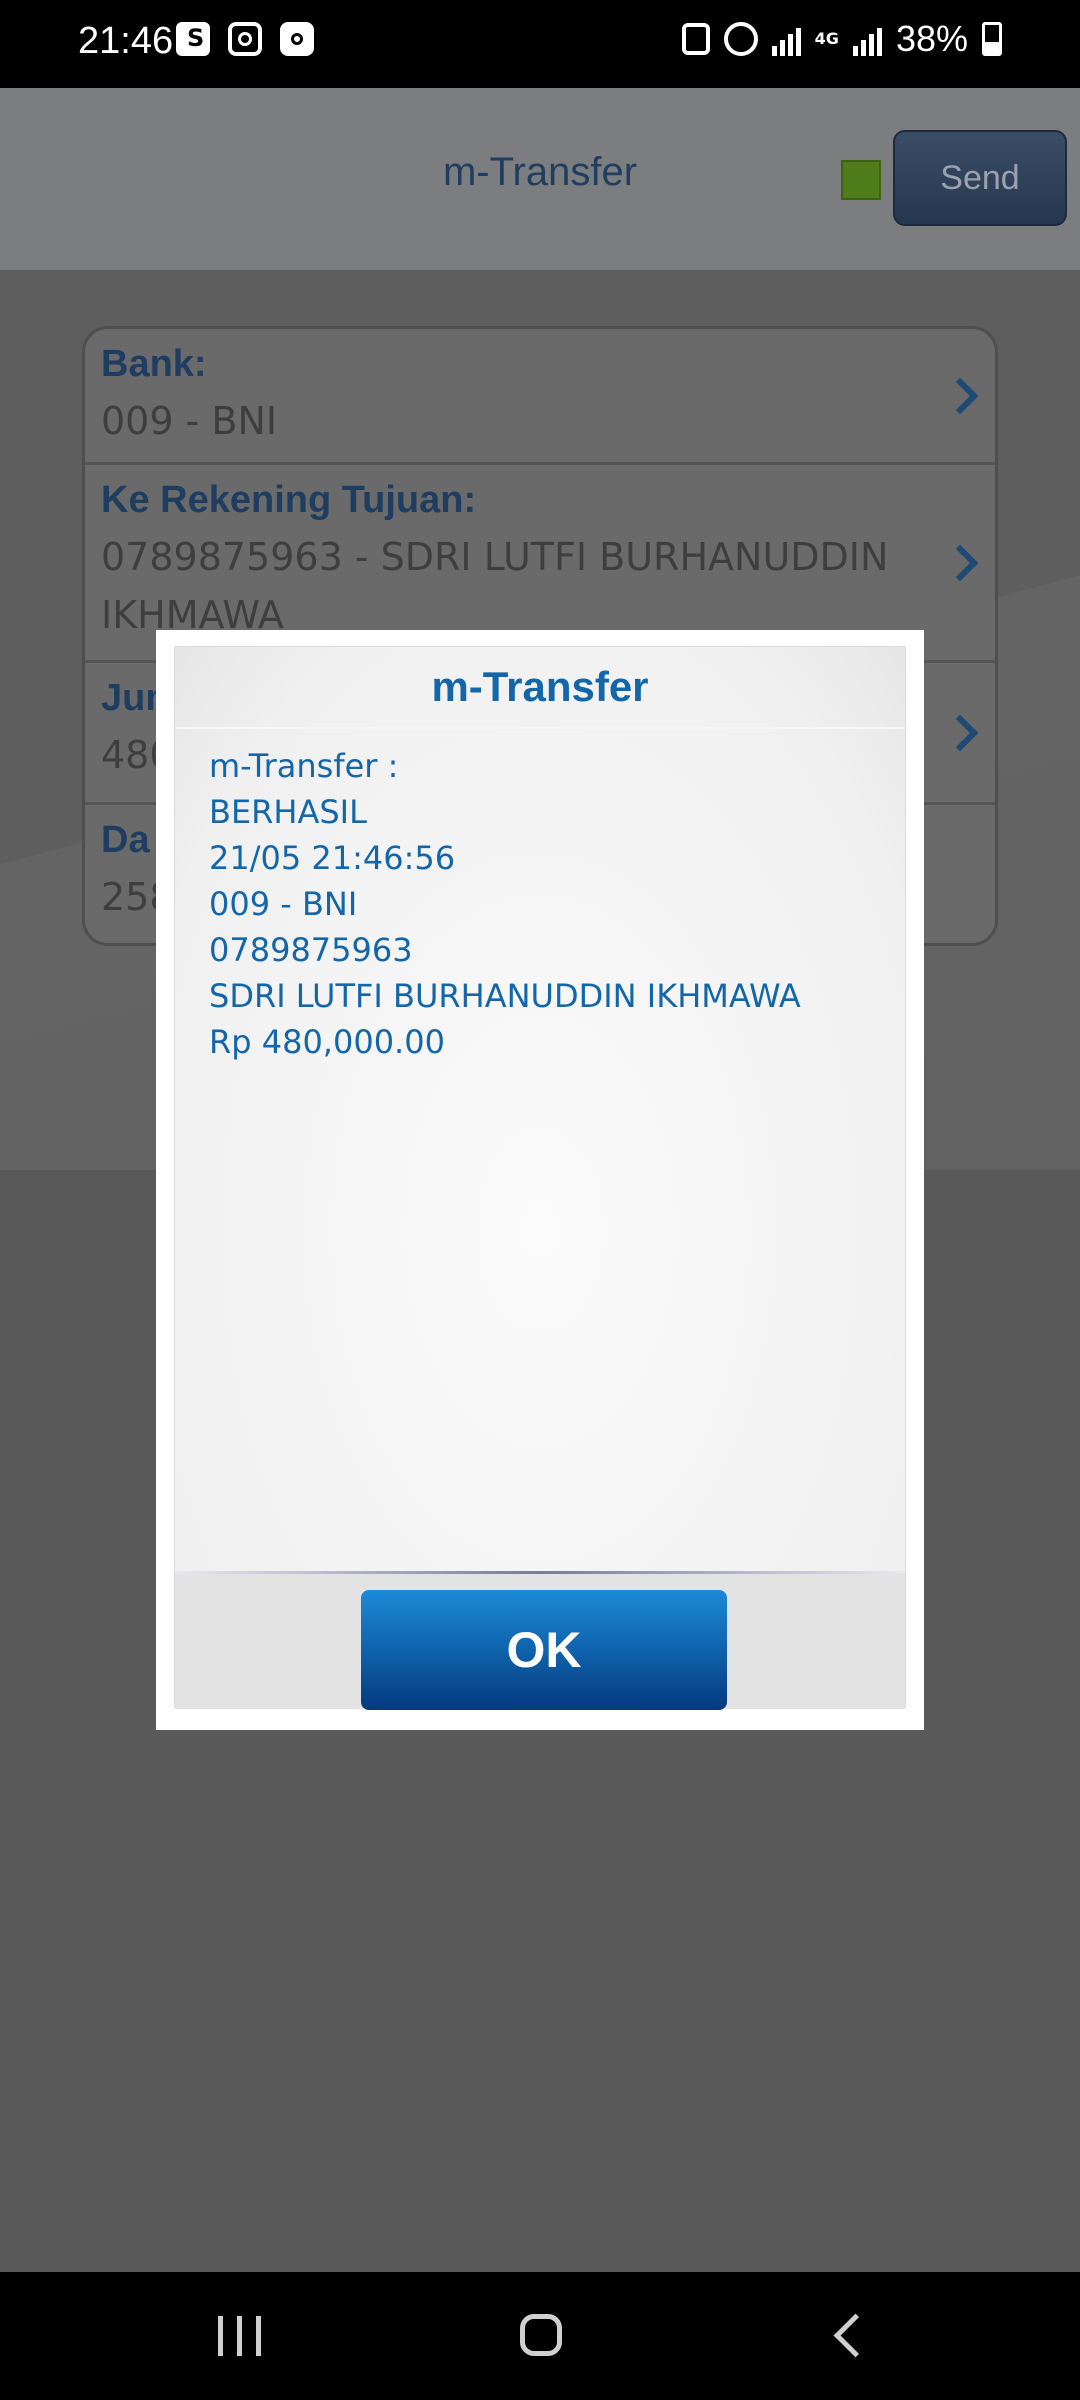 The image size is (1080, 2400). I want to click on message-line: 009 - BNI, so click(283, 904).